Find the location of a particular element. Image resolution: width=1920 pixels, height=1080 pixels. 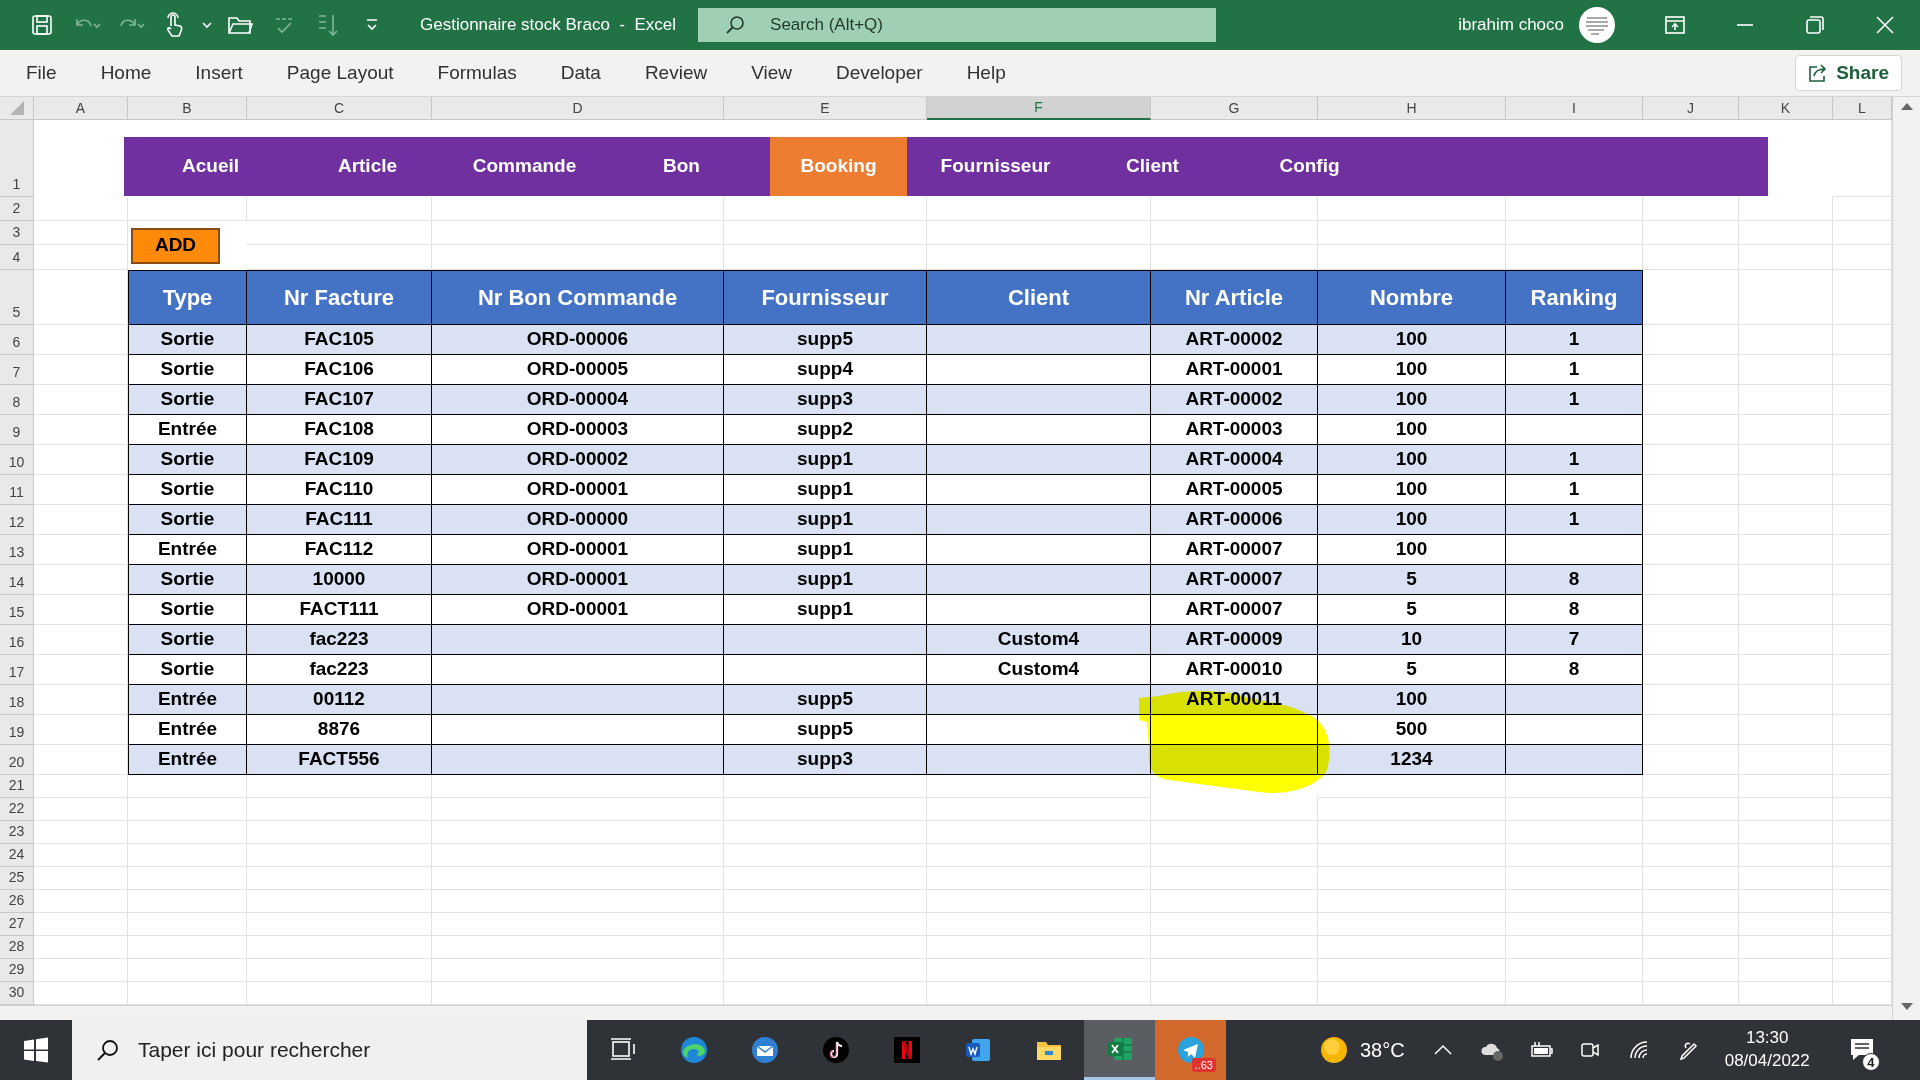

nav-tab: Article is located at coordinates (367, 166).